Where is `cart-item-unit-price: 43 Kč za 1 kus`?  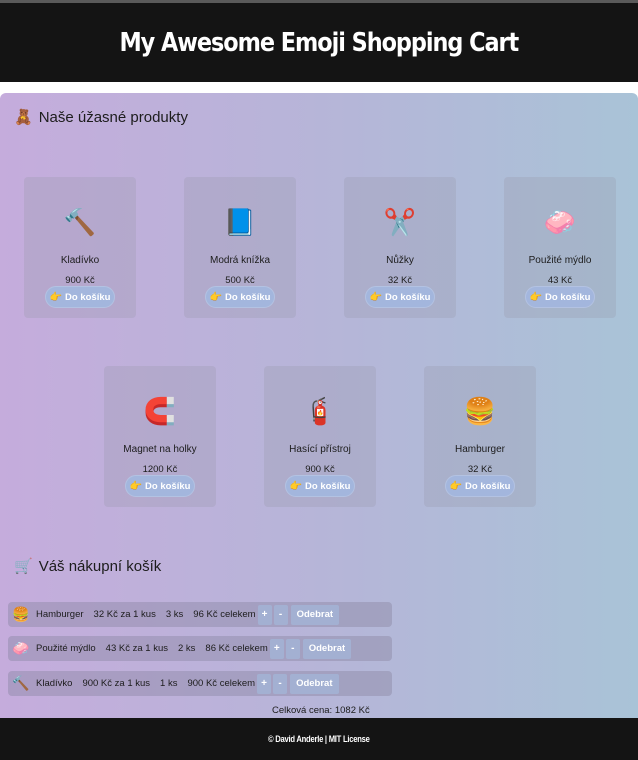
cart-item-unit-price: 43 Kč za 1 kus is located at coordinates (136, 648).